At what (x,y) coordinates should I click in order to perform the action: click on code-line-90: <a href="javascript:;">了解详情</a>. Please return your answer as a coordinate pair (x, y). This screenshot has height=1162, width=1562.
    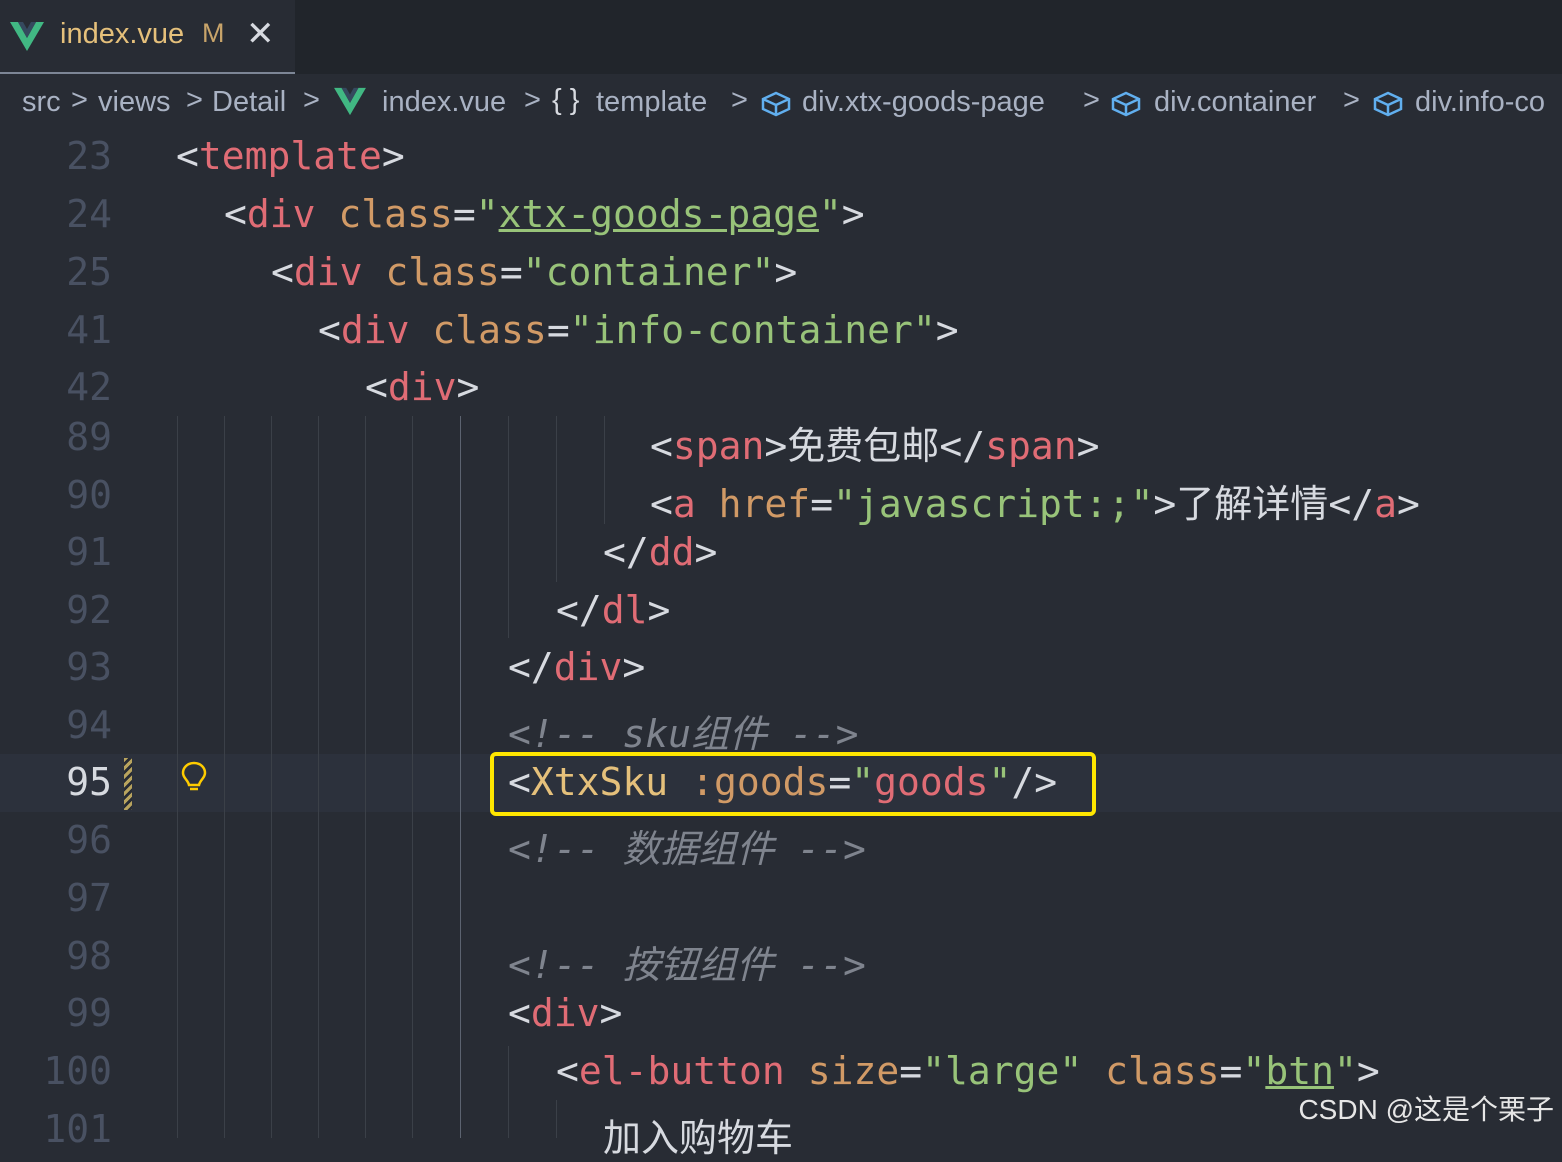
    Looking at the image, I should click on (1035, 500).